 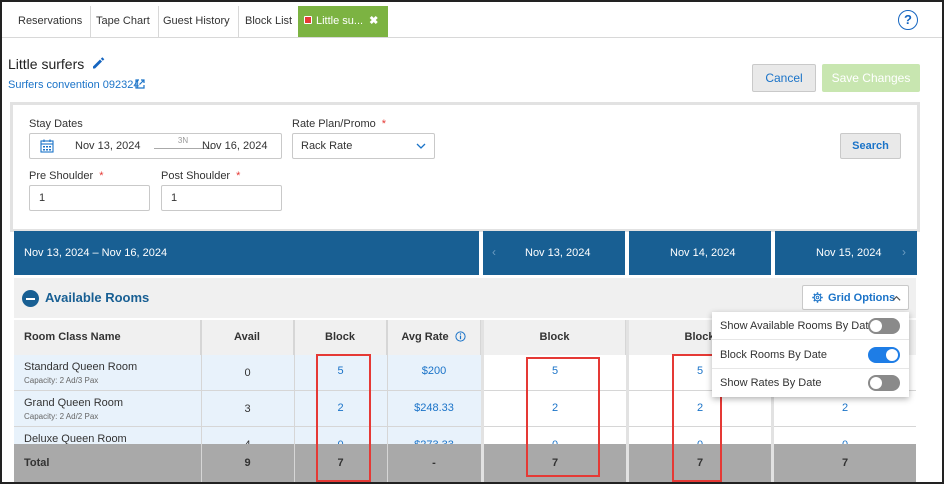 I want to click on tab-tape-chart: Tape Chart, so click(x=123, y=21).